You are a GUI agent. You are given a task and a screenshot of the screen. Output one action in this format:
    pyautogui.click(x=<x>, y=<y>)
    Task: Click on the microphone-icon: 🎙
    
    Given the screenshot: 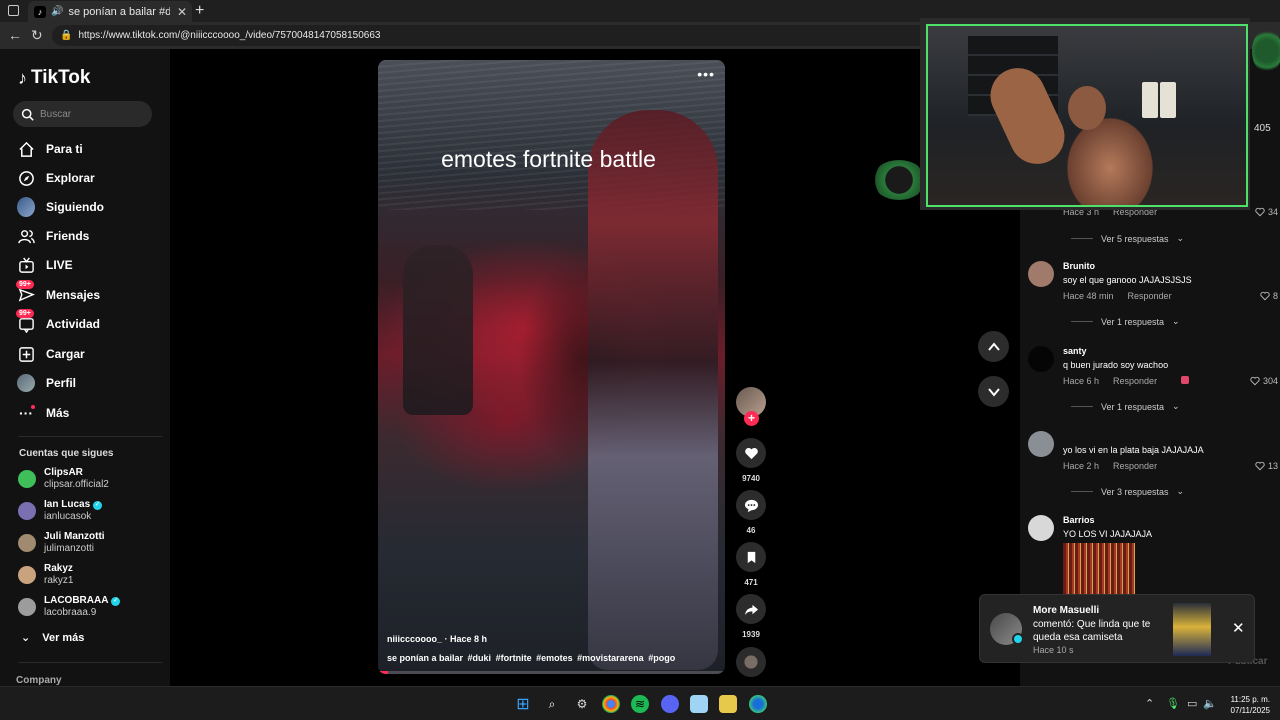 What is the action you would take?
    pyautogui.click(x=1173, y=703)
    